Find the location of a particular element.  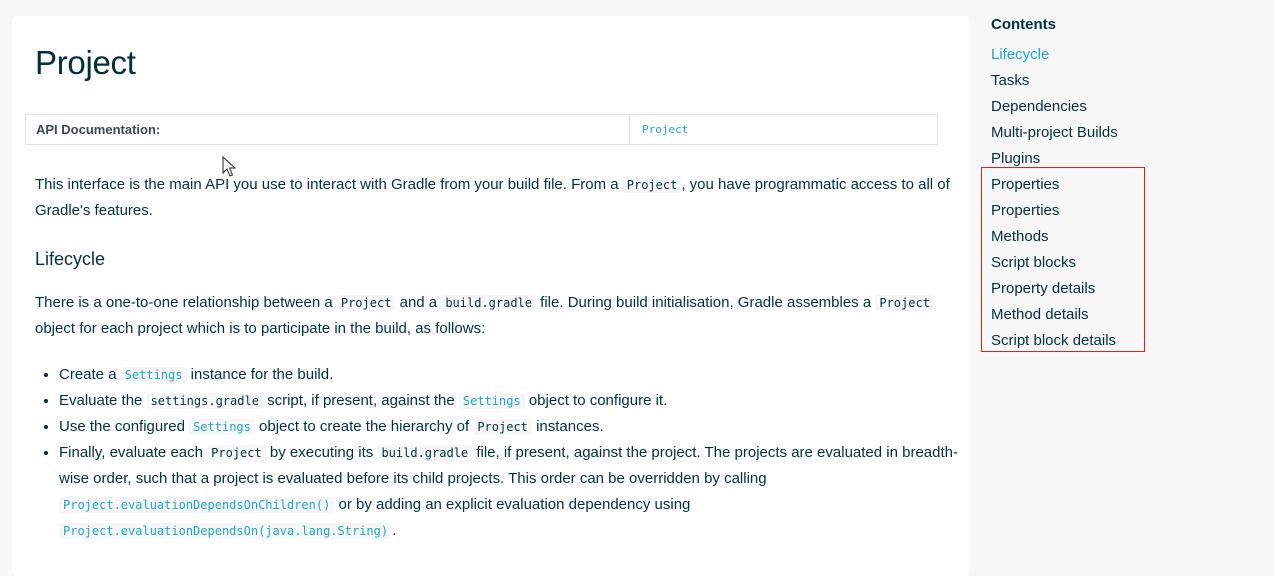

api-documentation-link: Project is located at coordinates (665, 129).